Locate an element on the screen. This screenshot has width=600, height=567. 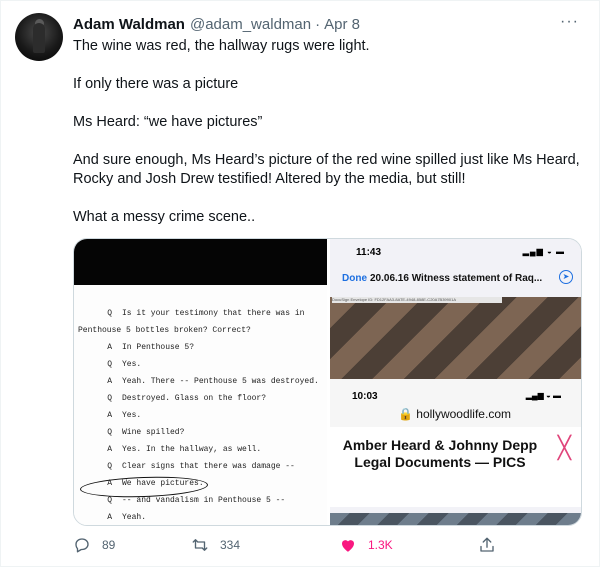
retweet-count: 334 is located at coordinates (230, 545).